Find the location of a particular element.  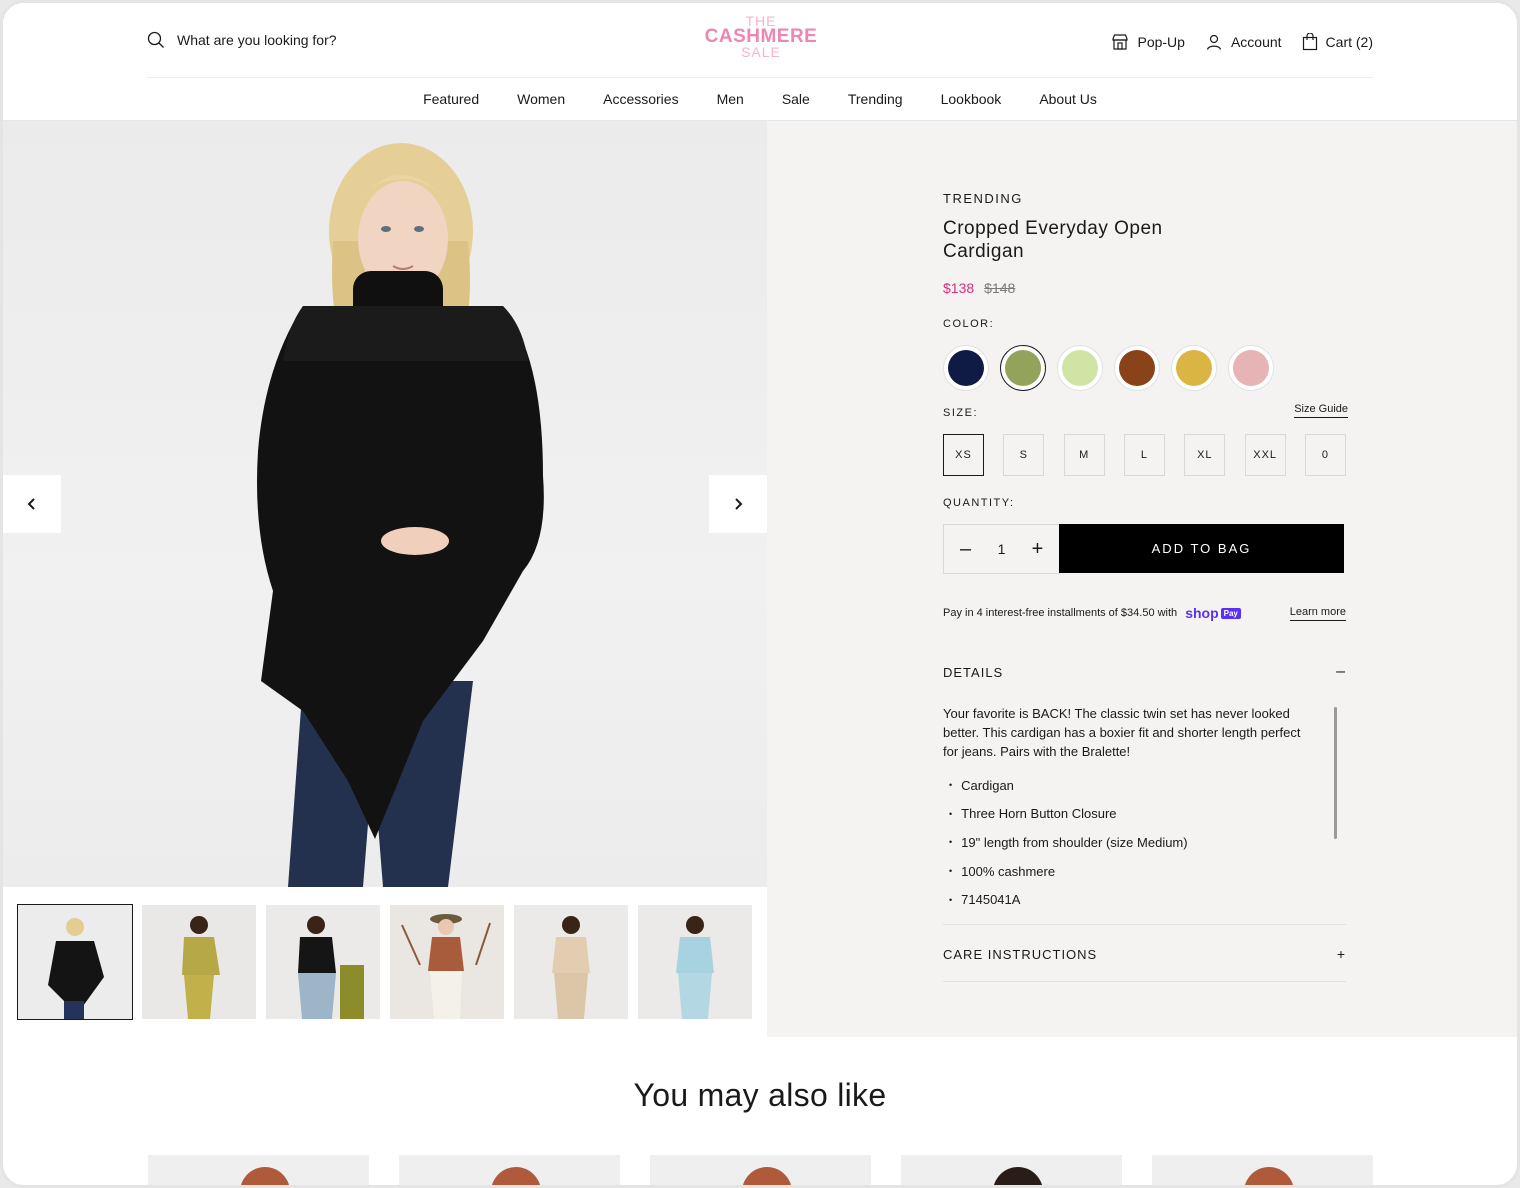

recommendations-row is located at coordinates (760, 1170).